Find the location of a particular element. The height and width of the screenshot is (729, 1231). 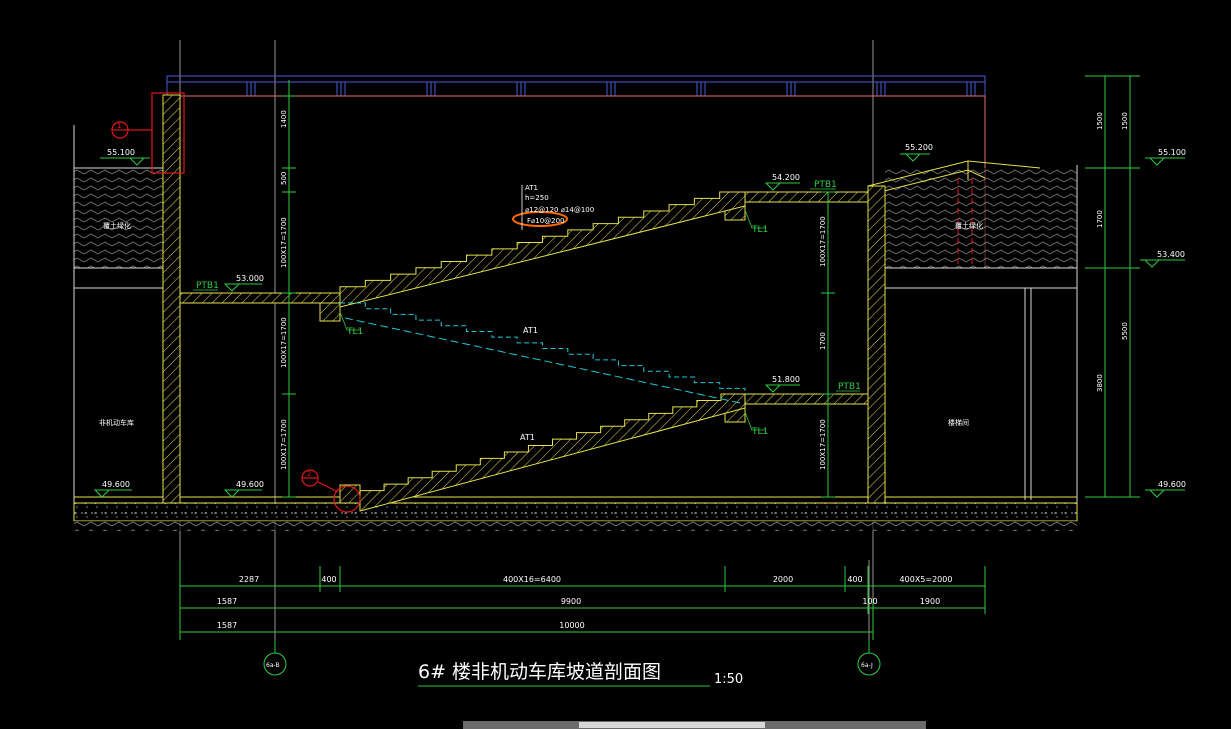

room-right-bottom: 楼梯间 is located at coordinates (958, 422).